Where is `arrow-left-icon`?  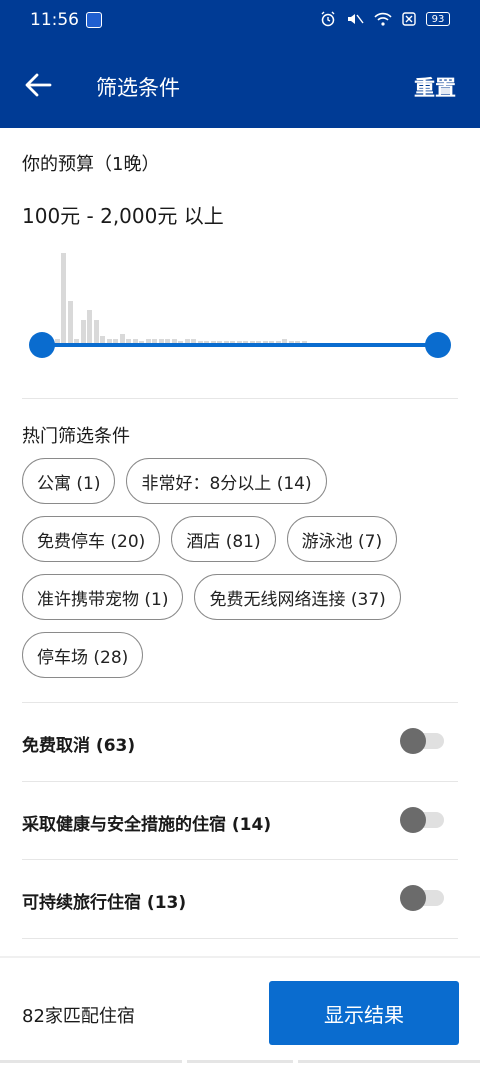
arrow-left-icon is located at coordinates (38, 85).